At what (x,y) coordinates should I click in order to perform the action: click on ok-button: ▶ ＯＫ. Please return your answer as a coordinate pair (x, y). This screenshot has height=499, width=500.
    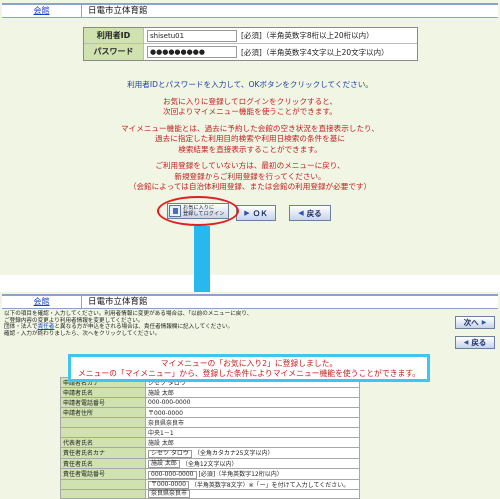
    Looking at the image, I should click on (256, 213).